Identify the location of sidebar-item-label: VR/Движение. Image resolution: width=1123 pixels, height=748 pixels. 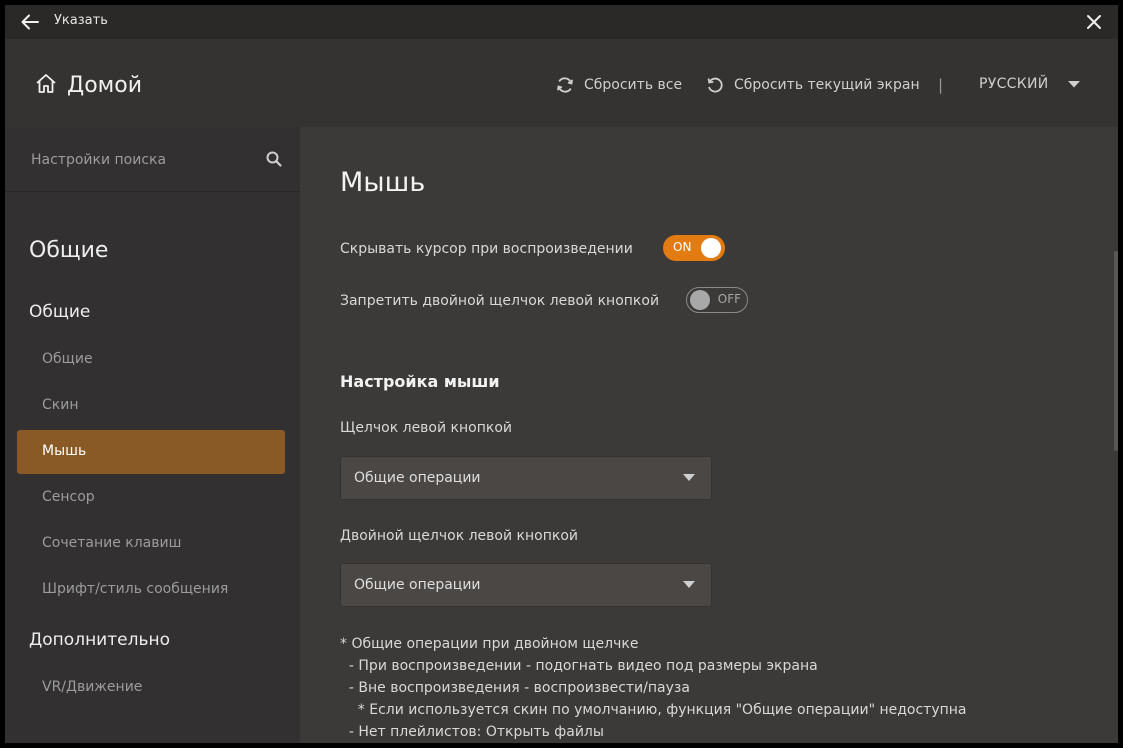
(92, 687).